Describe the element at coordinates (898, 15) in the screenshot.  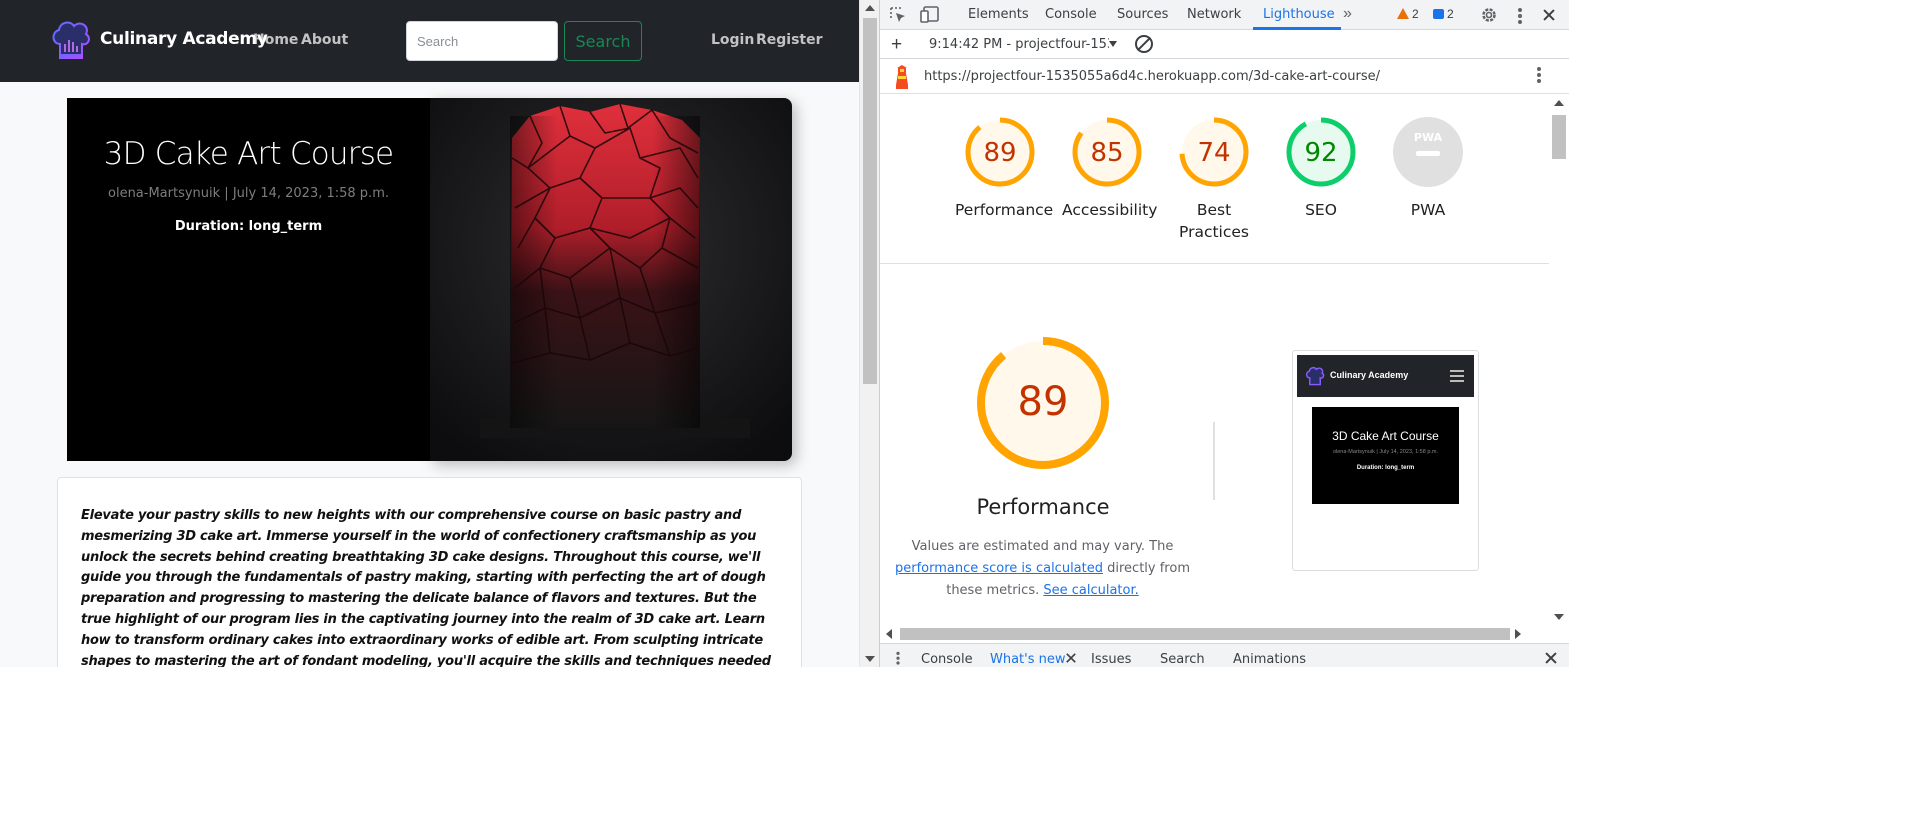
I see `inspect-element-icon` at that location.